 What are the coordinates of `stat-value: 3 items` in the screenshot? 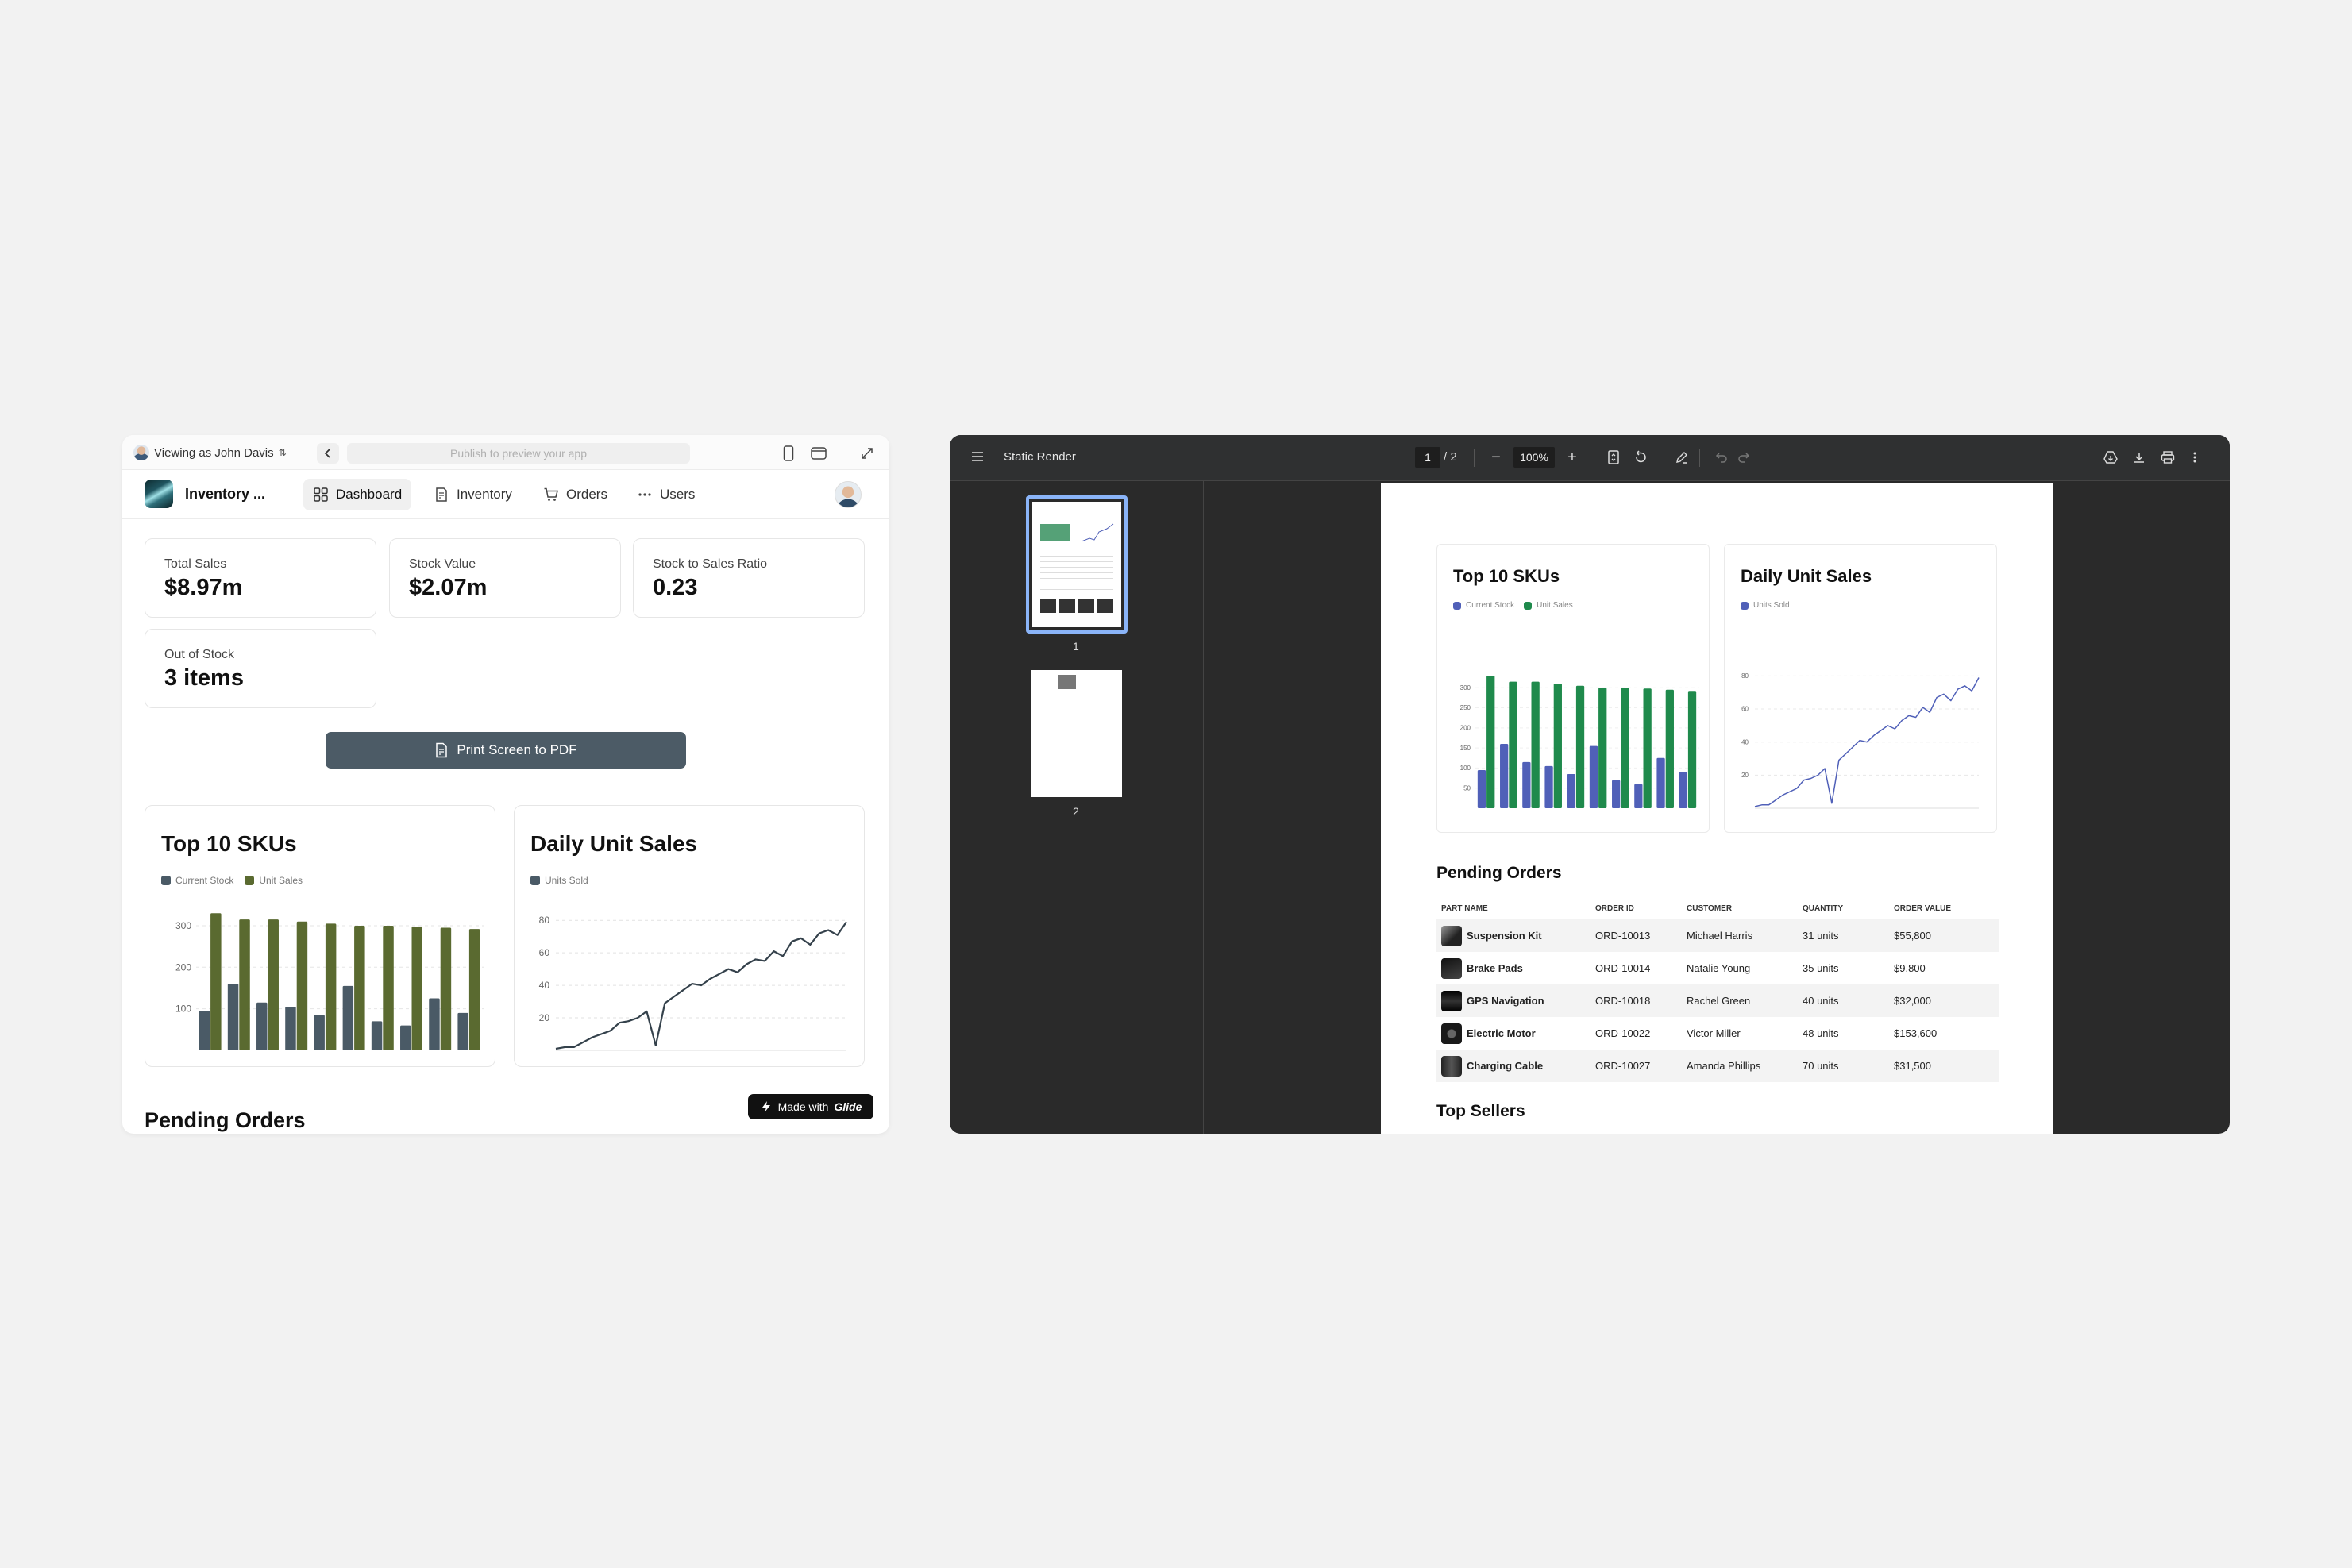 It's located at (204, 678).